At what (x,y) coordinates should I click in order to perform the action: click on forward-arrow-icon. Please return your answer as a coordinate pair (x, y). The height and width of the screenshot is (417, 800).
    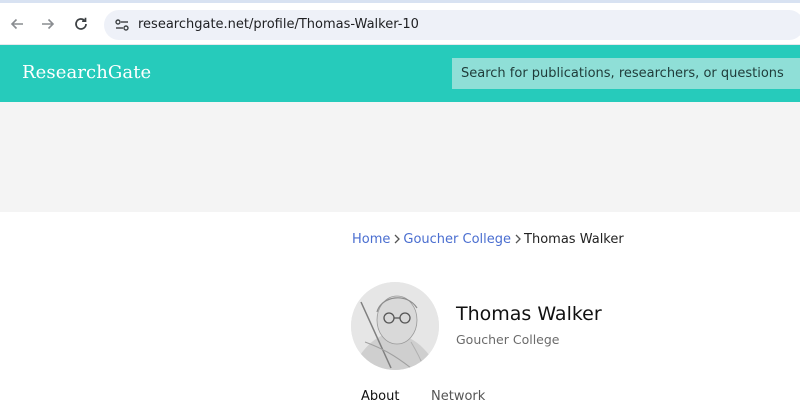
    Looking at the image, I should click on (48, 24).